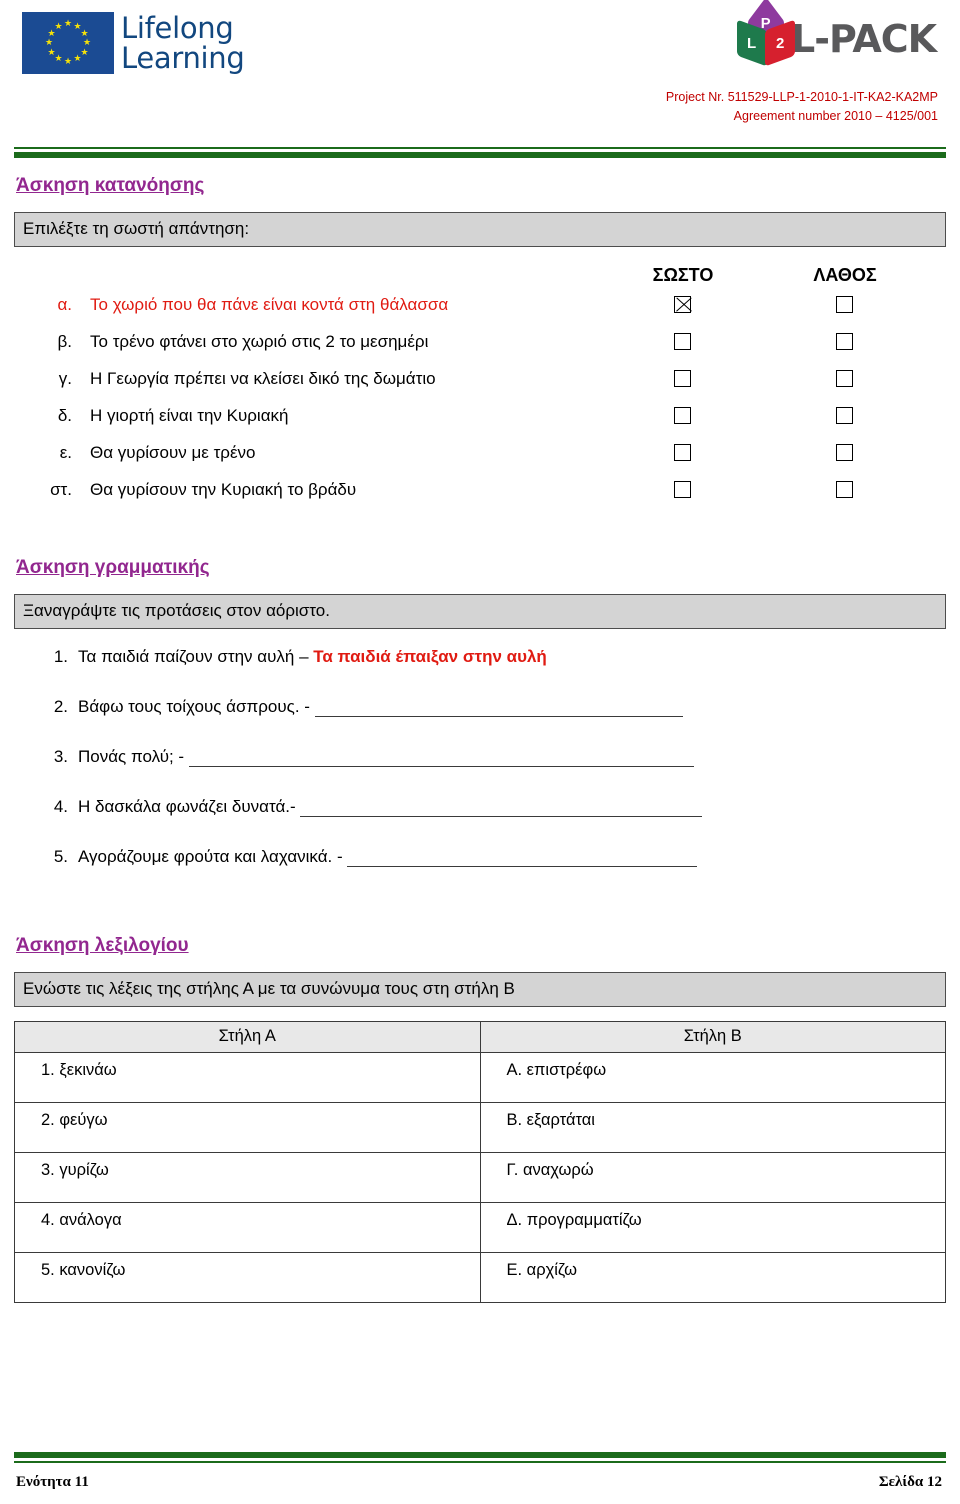 This screenshot has width=960, height=1504. What do you see at coordinates (480, 1455) in the screenshot?
I see `footer-rule-thick` at bounding box center [480, 1455].